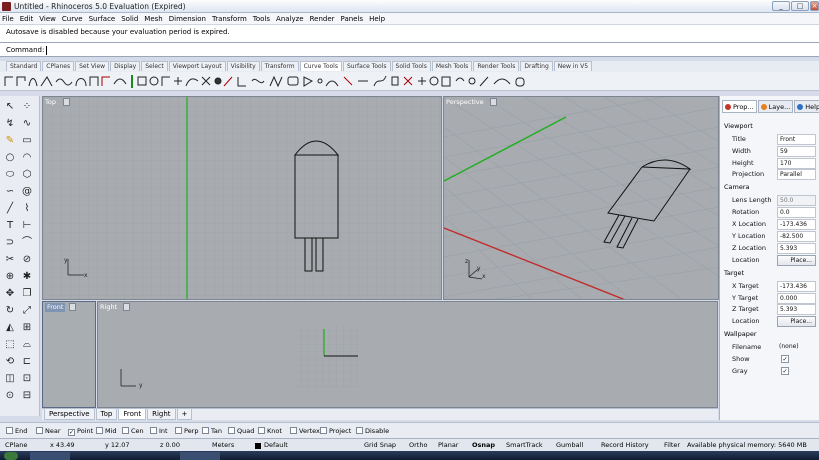 This screenshot has height=460, width=819. I want to click on select-icon: ↖, so click(10, 106).